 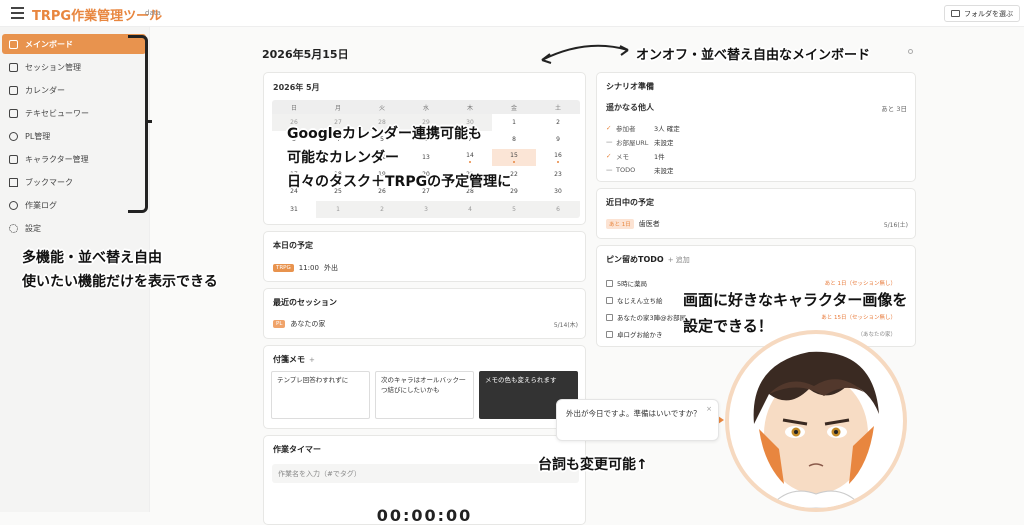 I want to click on sidebar-item-label: メインボード, so click(x=49, y=44).